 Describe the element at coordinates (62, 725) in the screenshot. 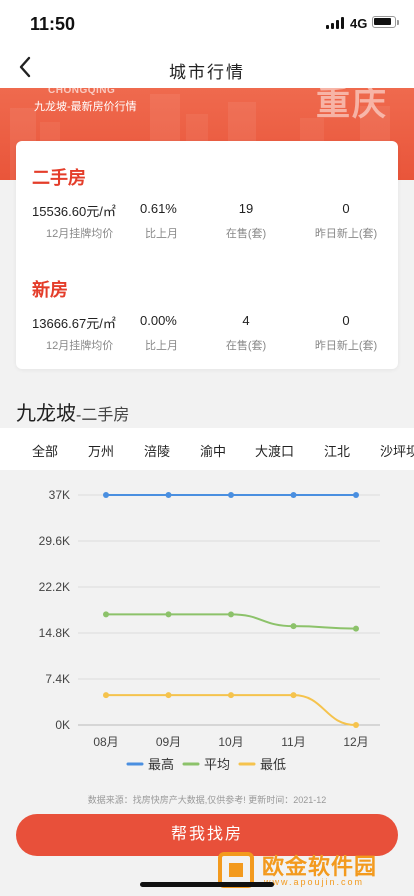

I see `y-tick-label: 0K` at that location.